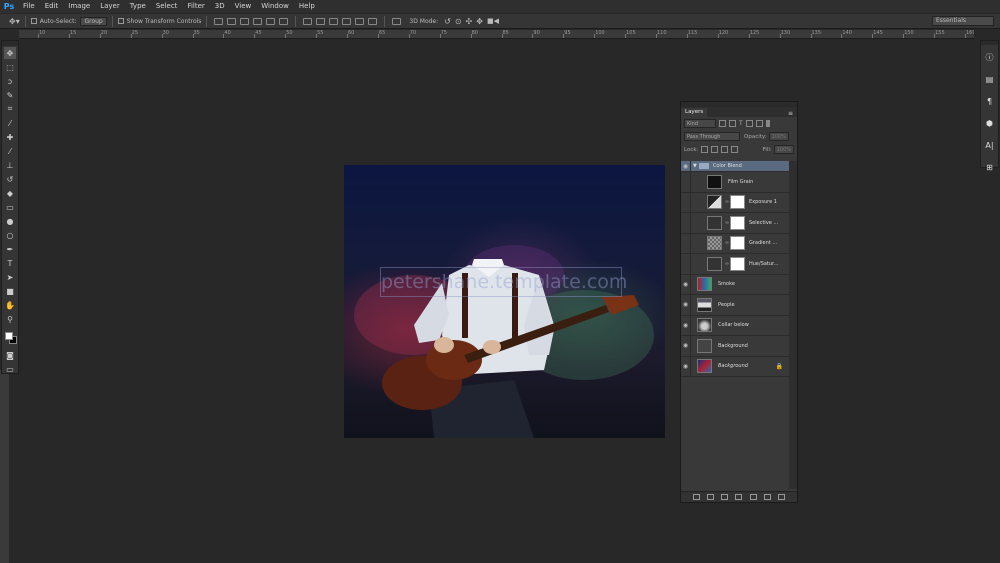 This screenshot has height=563, width=1000. Describe the element at coordinates (232, 21) in the screenshot. I see `align-vcenter-icon` at that location.